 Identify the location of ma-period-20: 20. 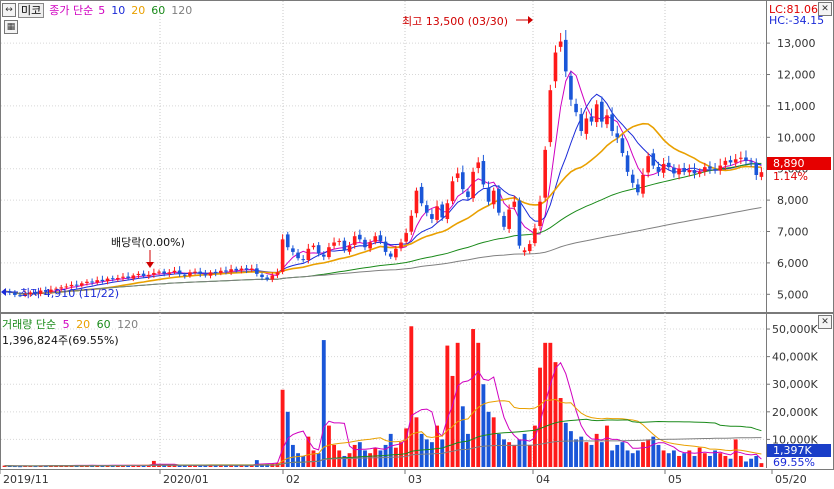
(138, 10).